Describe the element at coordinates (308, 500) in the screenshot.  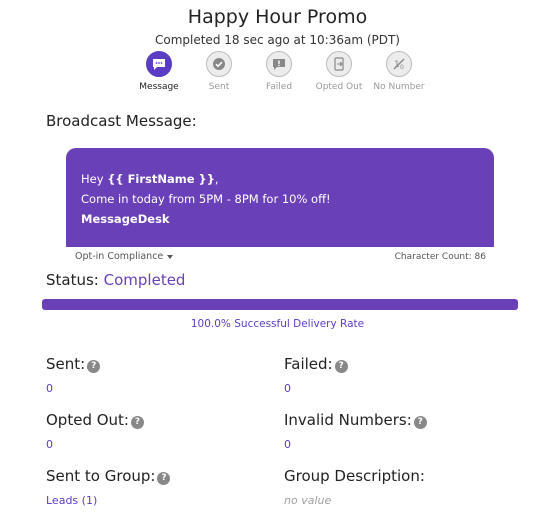
I see `group-description-value: no value` at that location.